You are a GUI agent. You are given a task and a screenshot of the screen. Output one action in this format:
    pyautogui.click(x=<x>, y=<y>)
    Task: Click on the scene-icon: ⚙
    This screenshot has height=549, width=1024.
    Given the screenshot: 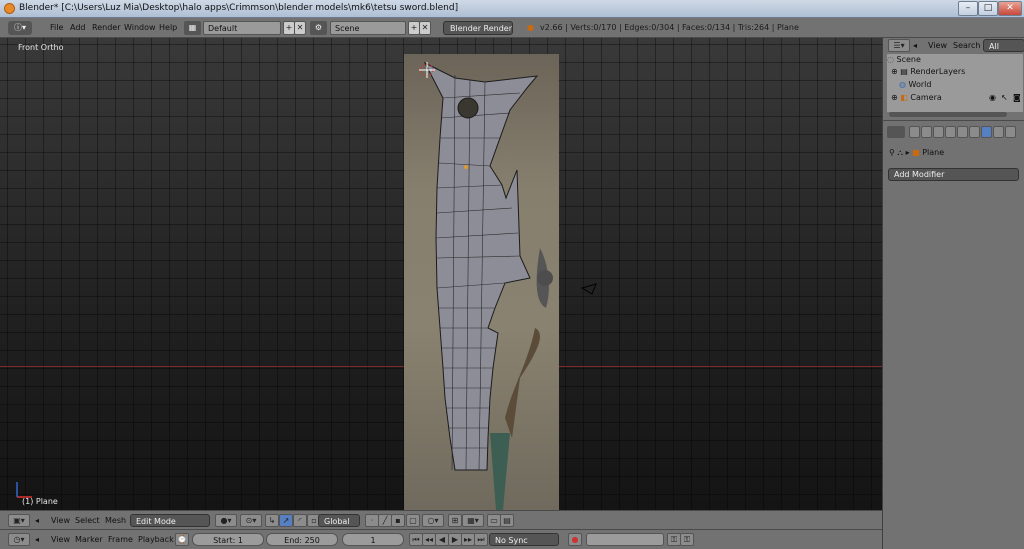 What is the action you would take?
    pyautogui.click(x=318, y=28)
    